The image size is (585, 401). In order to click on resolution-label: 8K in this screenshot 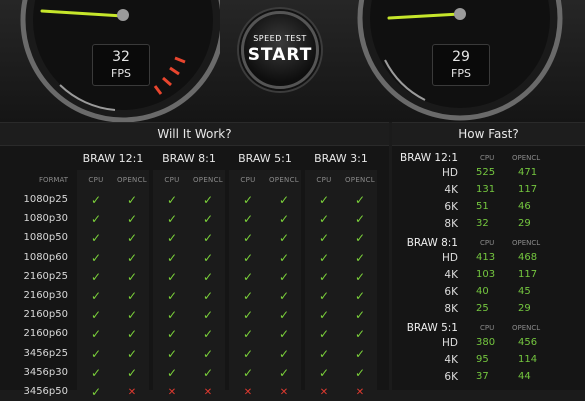, I will do `click(451, 309)`.